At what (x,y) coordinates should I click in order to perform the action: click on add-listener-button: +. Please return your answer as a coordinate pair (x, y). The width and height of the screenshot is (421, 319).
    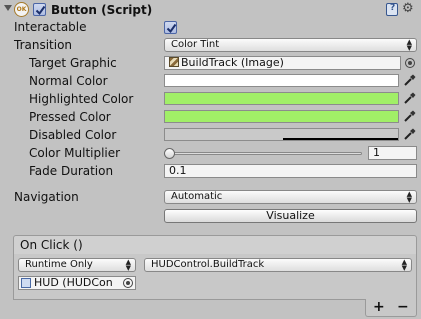
    Looking at the image, I should click on (379, 307).